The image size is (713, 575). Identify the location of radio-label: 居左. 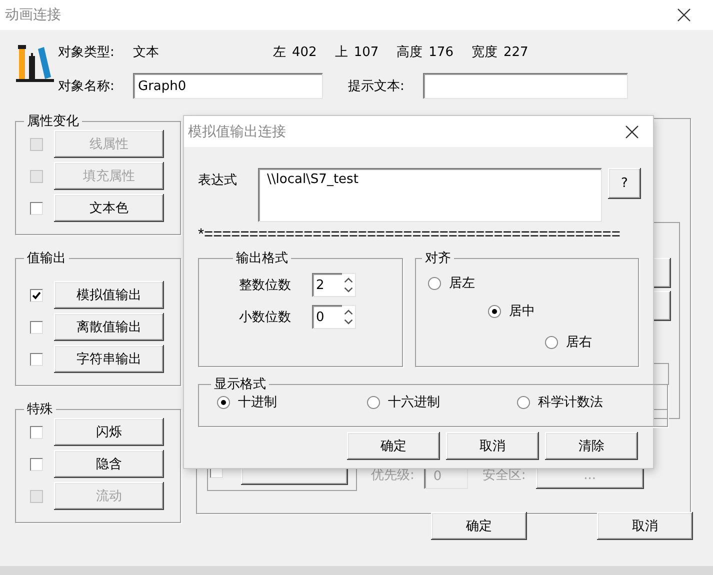
(462, 283).